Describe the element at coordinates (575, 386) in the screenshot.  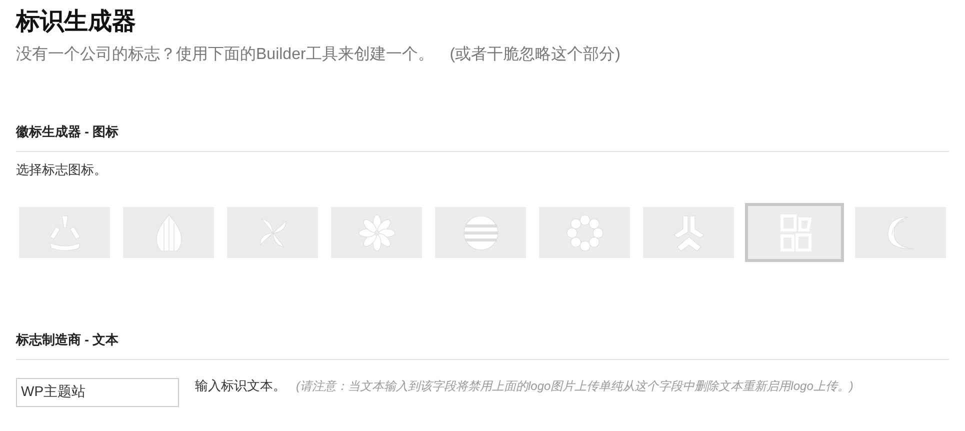
I see `field-note: (请注意：当文本输入到该字段将禁用上面的logo图片上传单纯从这个字段中删除文本重新启用logo上传。)` at that location.